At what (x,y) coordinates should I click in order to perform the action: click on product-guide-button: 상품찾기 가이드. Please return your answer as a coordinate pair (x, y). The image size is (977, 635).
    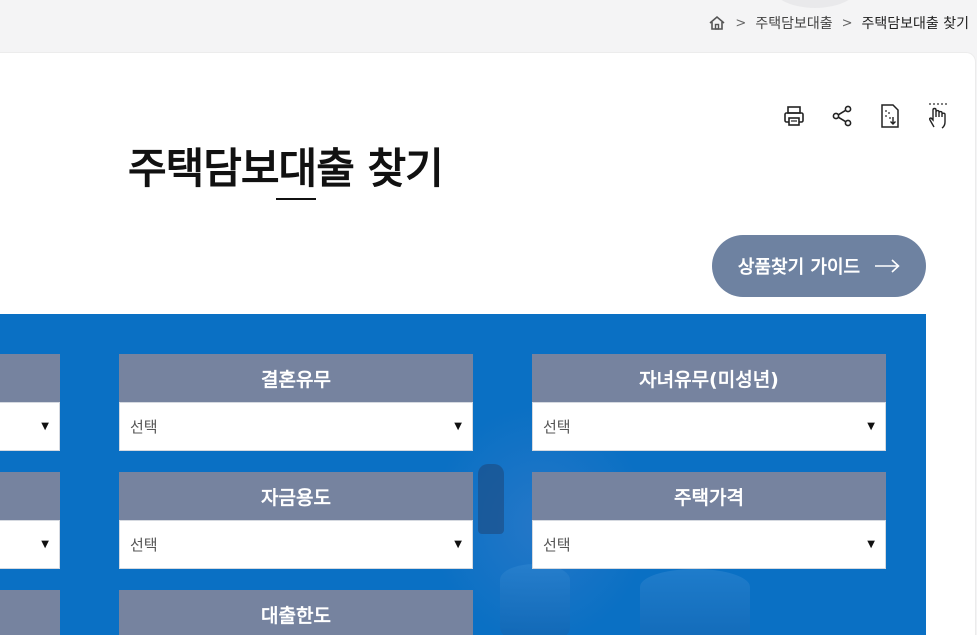
    Looking at the image, I should click on (819, 266).